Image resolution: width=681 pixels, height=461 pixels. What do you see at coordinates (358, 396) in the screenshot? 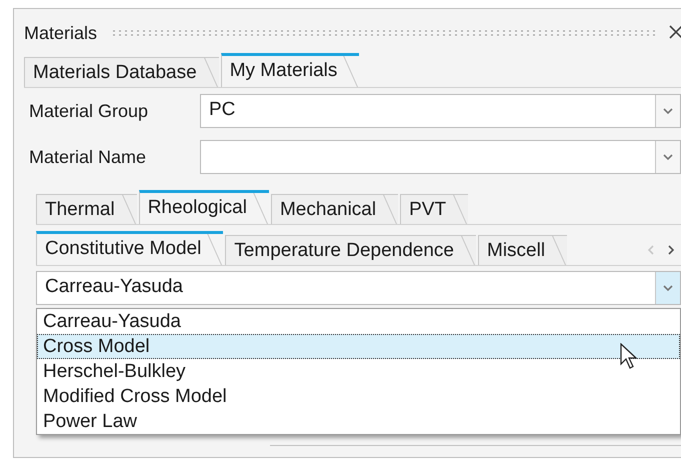
I see `dropdown-option: Modified Cross Model` at bounding box center [358, 396].